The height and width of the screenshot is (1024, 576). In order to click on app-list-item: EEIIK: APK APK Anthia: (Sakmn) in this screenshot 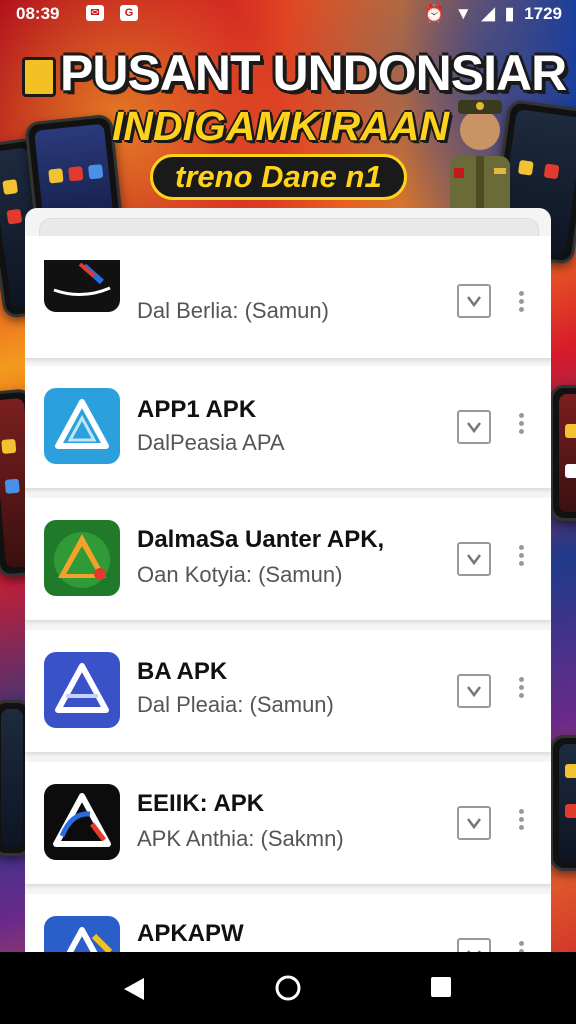, I will do `click(288, 823)`.